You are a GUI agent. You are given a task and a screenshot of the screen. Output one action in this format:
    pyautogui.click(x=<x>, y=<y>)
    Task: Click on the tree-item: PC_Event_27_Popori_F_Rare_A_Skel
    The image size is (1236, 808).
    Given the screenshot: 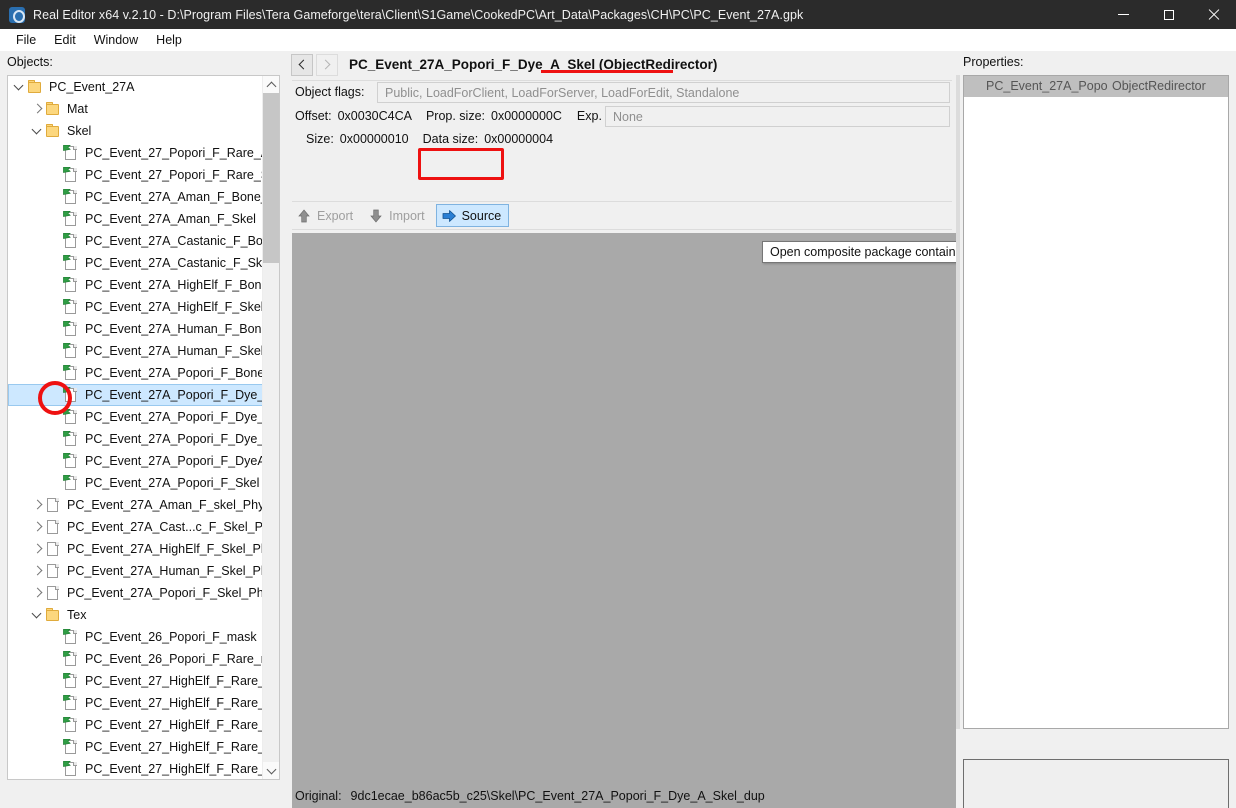 What is the action you would take?
    pyautogui.click(x=136, y=153)
    